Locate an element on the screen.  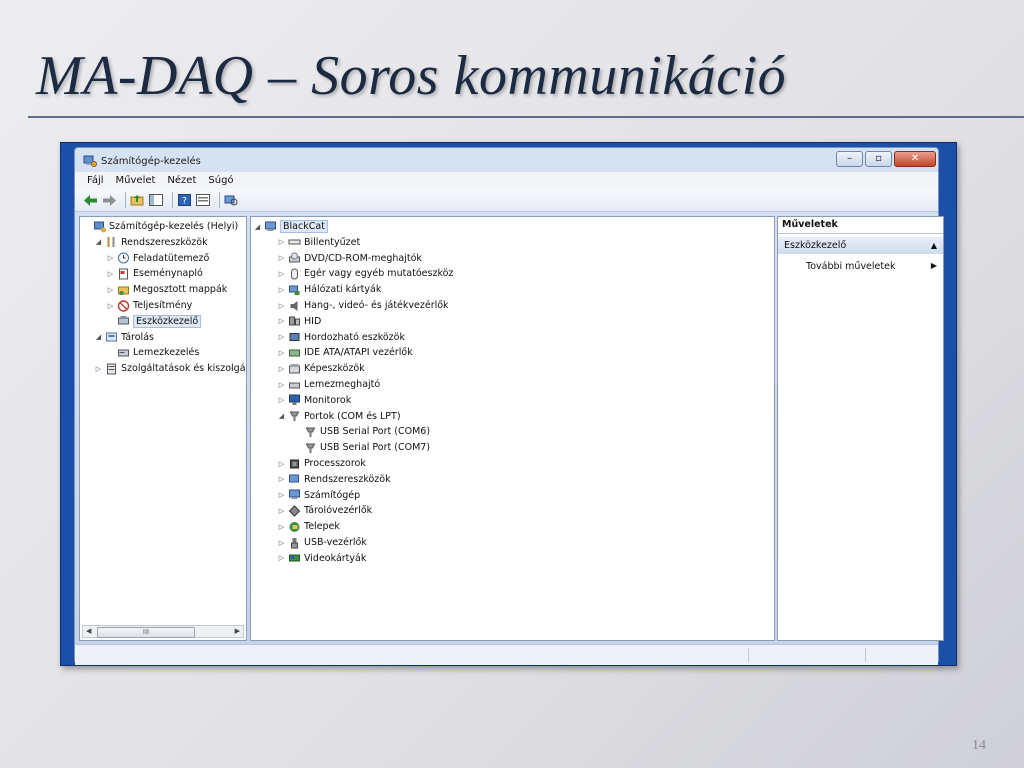
more-actions-item: További műveletek ▶ is located at coordinates (874, 266).